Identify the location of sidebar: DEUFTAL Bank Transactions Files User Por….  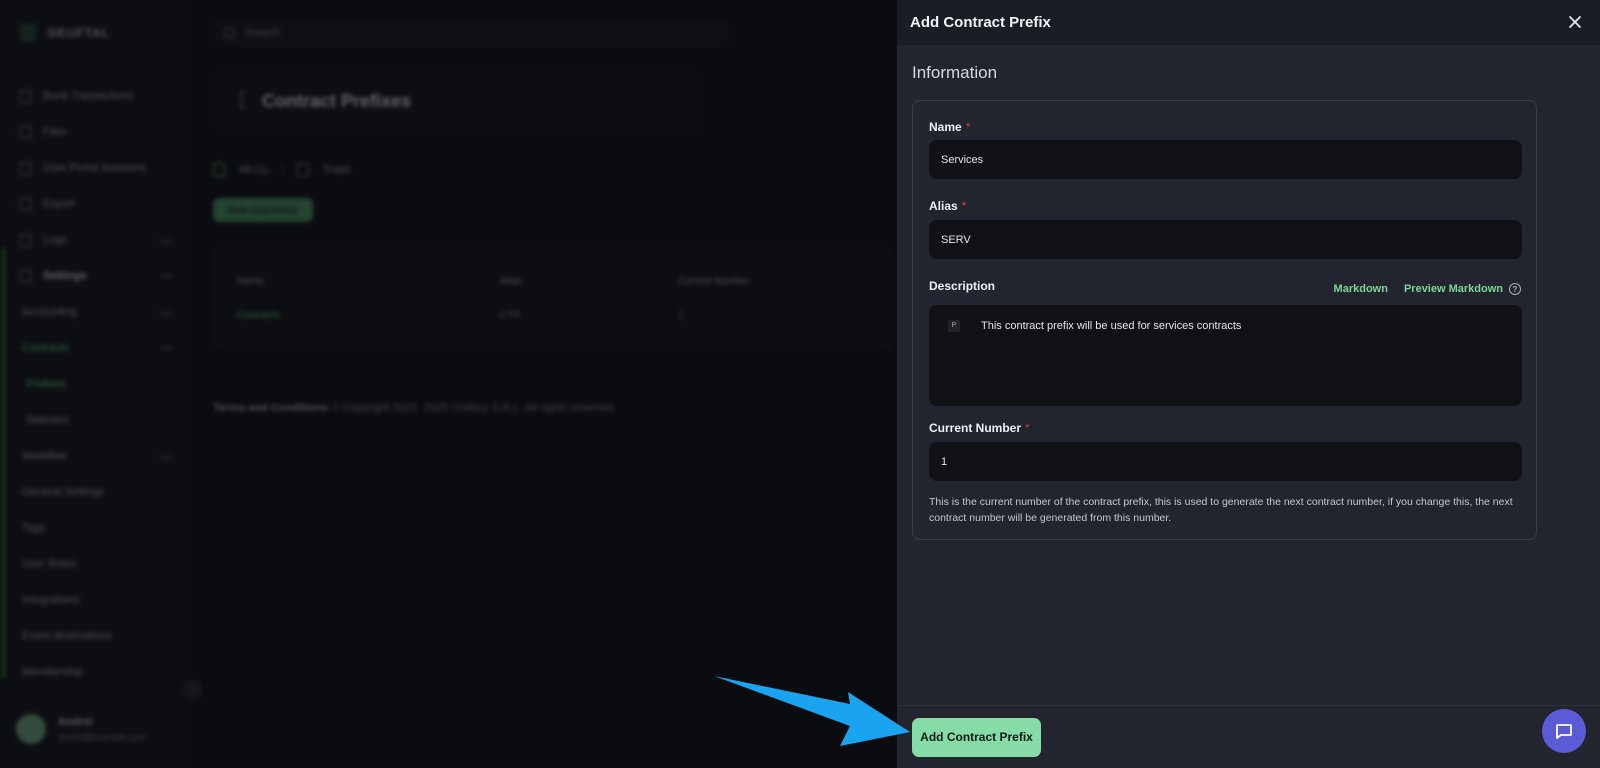
(95, 384).